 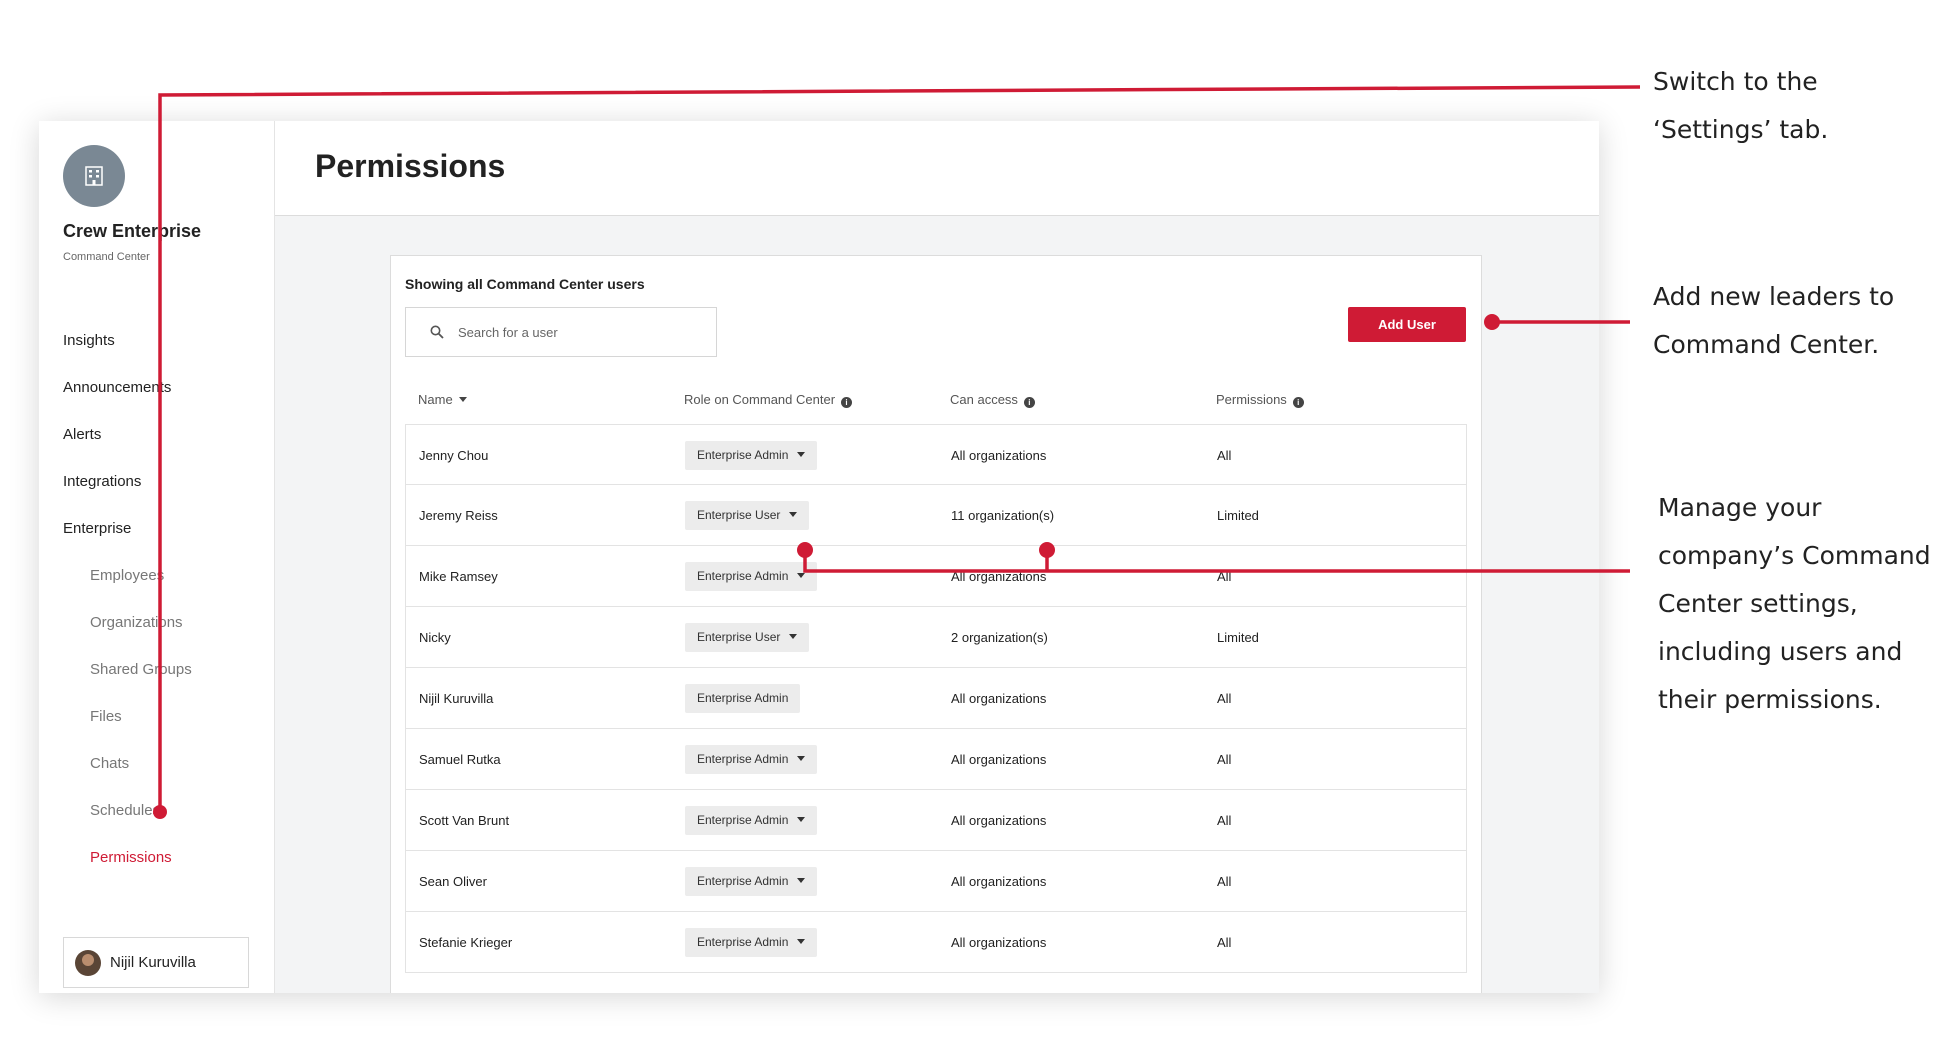 I want to click on role-label: Enterprise User, so click(x=739, y=515).